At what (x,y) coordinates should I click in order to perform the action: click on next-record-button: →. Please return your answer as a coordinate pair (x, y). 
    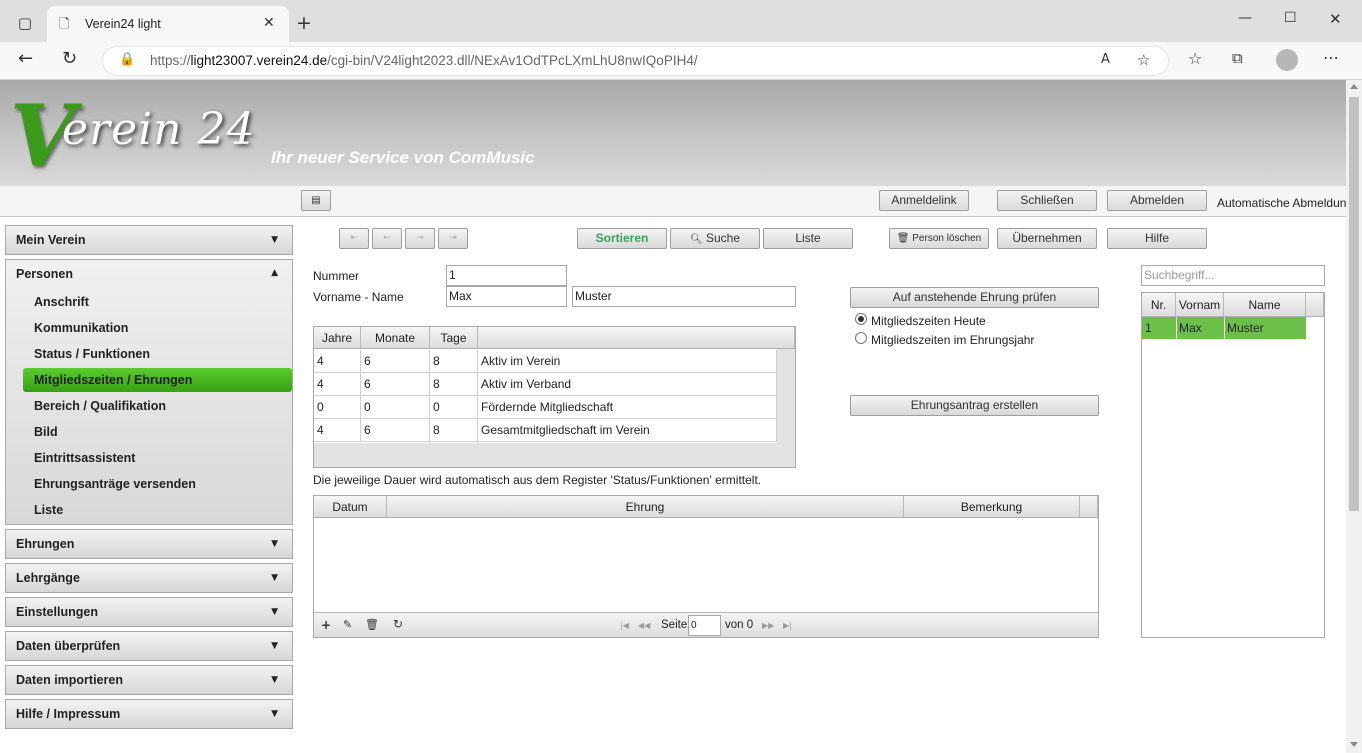
    Looking at the image, I should click on (420, 238).